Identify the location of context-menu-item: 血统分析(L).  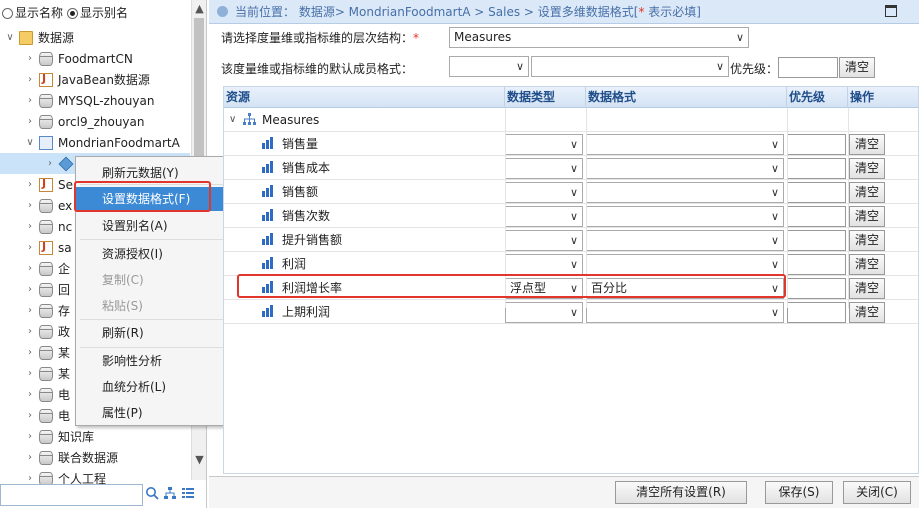
(151, 387).